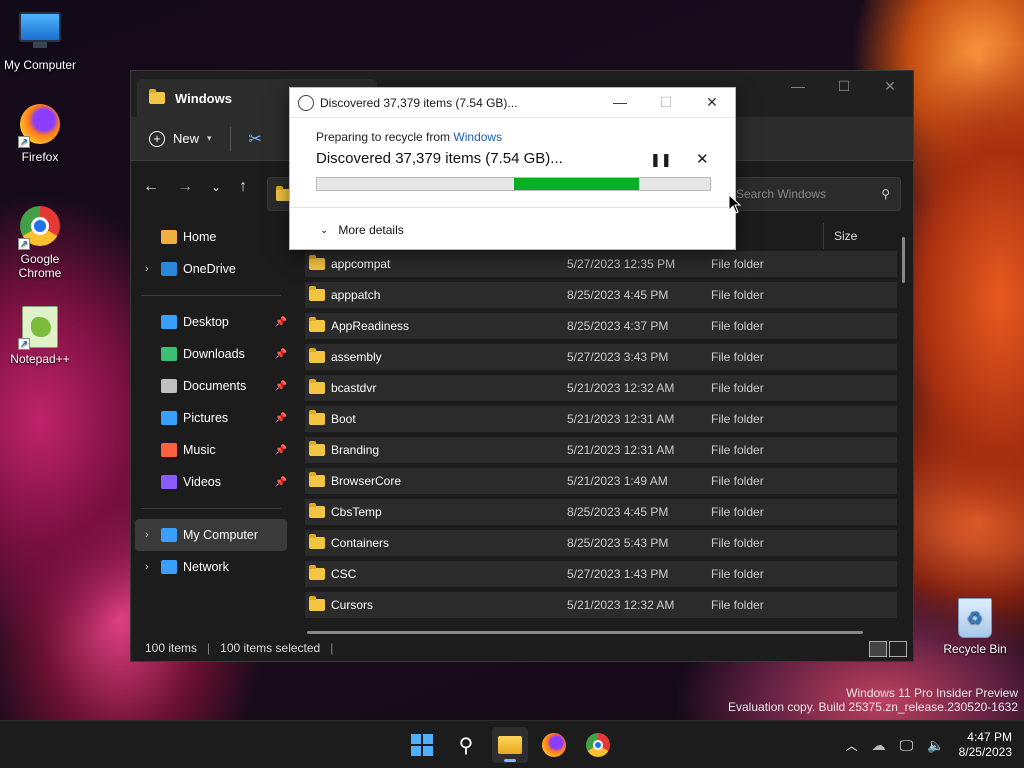 This screenshot has height=768, width=1024. What do you see at coordinates (890, 86) in the screenshot?
I see `close-button: ✕` at bounding box center [890, 86].